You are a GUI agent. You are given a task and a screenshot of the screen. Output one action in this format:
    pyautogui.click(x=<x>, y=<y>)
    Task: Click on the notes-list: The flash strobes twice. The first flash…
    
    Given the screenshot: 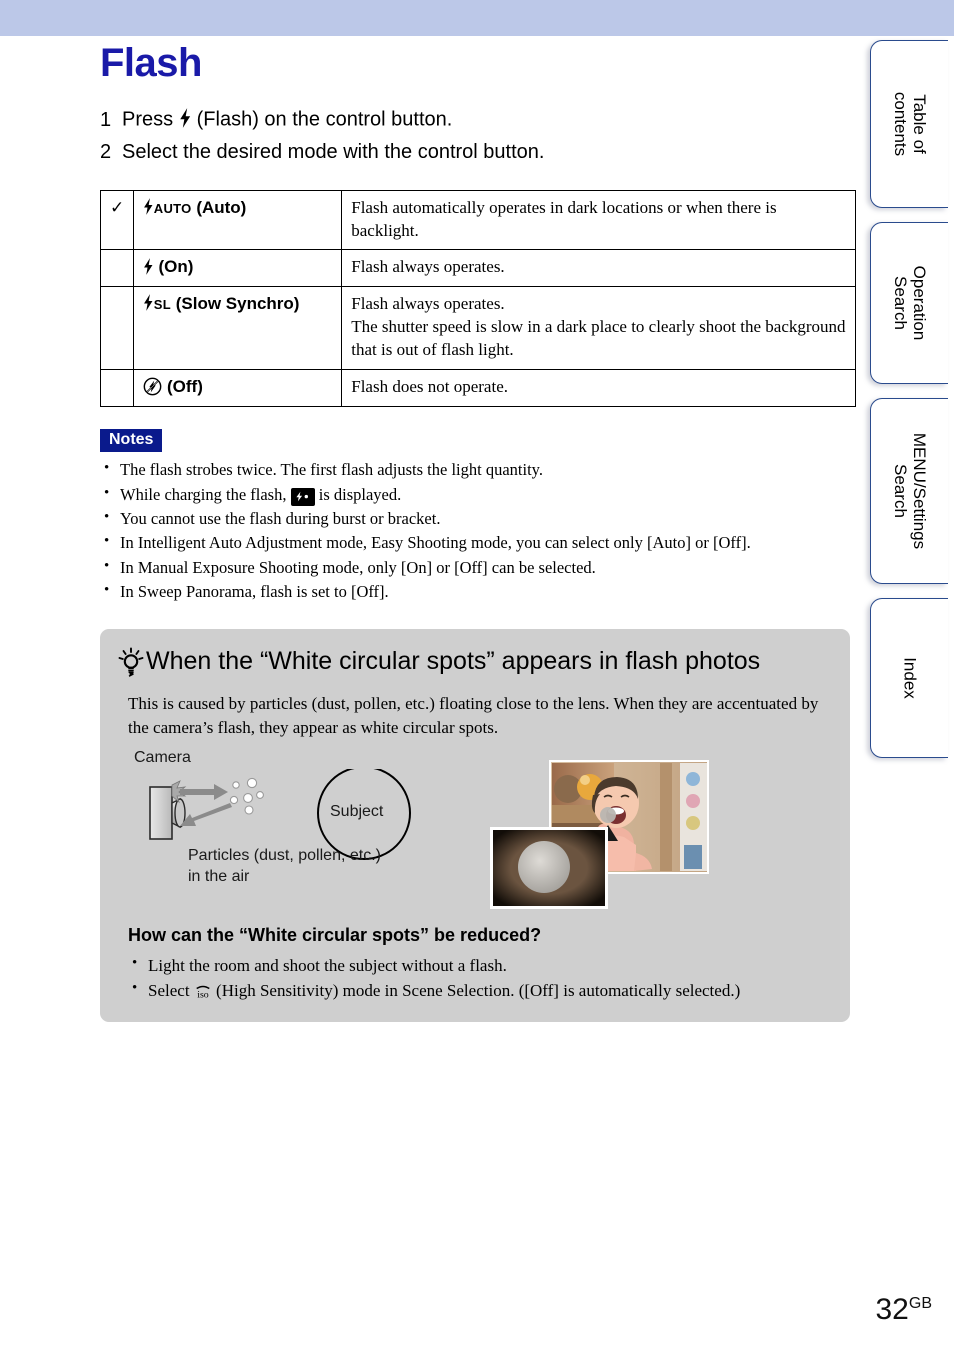 What is the action you would take?
    pyautogui.click(x=478, y=530)
    